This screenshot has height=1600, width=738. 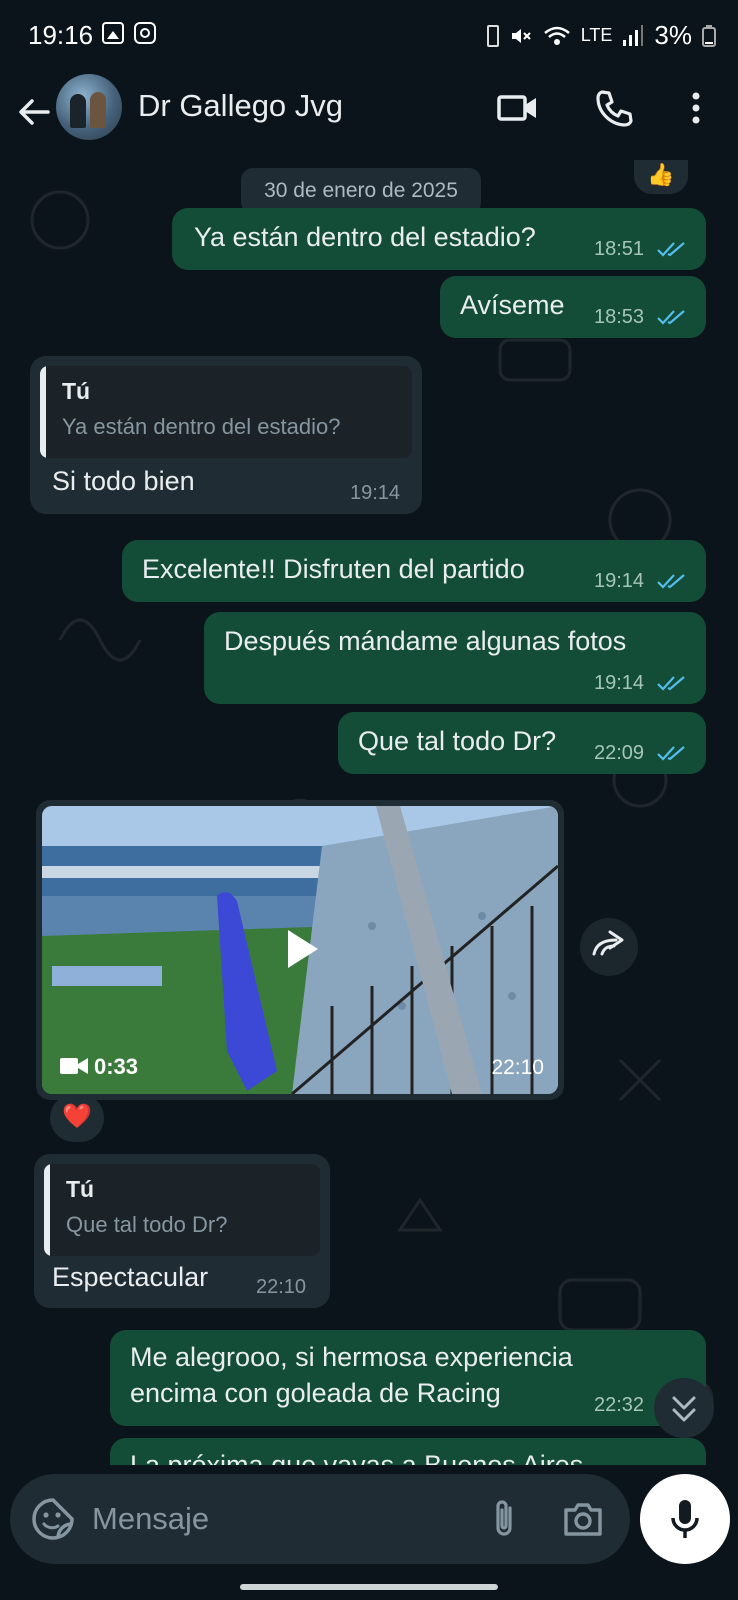 I want to click on more-options-icon, so click(x=696, y=108).